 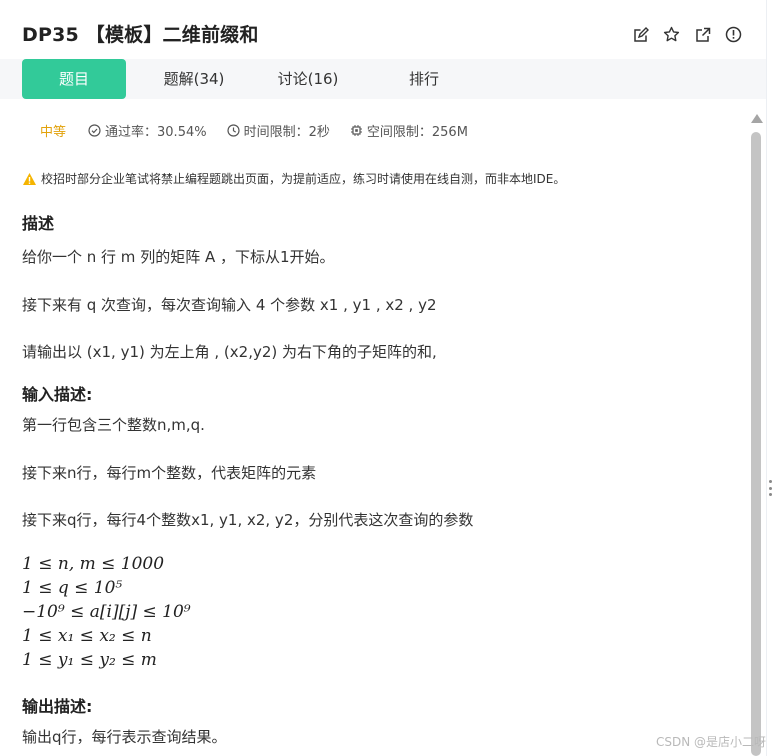 What do you see at coordinates (140, 35) in the screenshot?
I see `problem-title: DP35 【模板】二维前缀和` at bounding box center [140, 35].